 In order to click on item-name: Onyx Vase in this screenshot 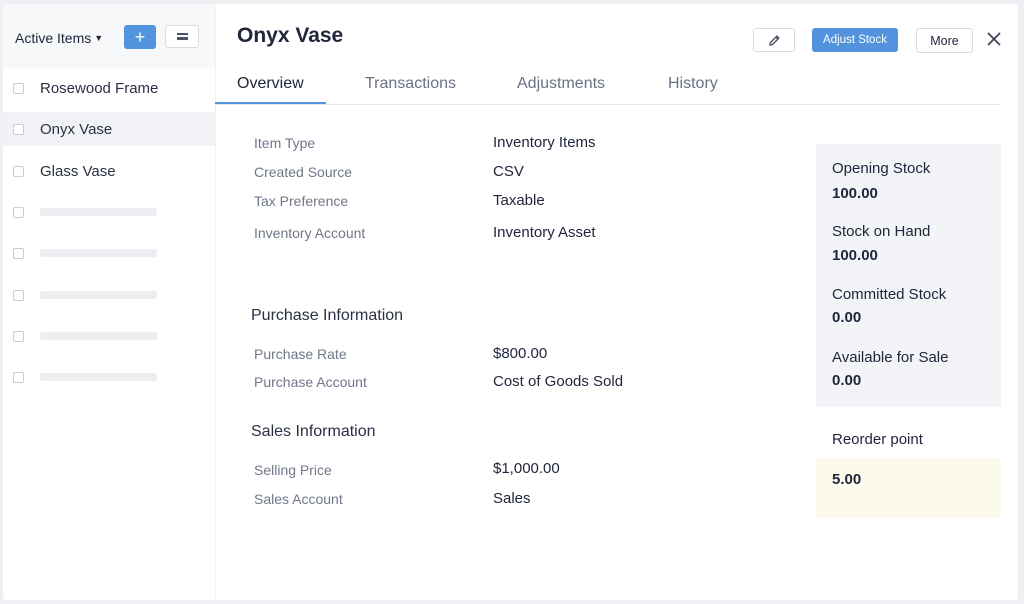, I will do `click(76, 129)`.